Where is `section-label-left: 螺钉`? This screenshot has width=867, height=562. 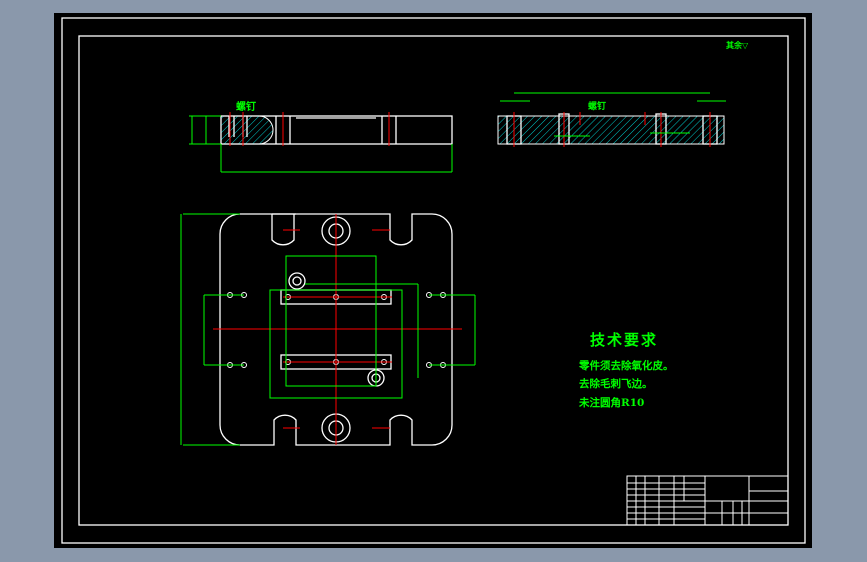
section-label-left: 螺钉 is located at coordinates (246, 107).